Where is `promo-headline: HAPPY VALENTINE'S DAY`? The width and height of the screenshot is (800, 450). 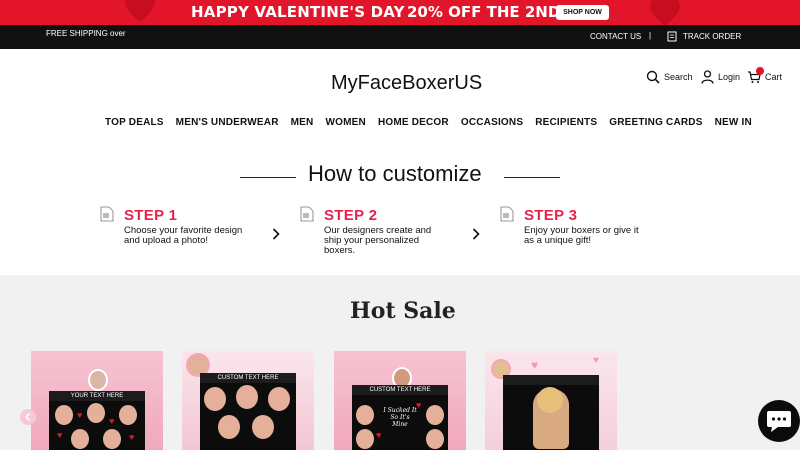 promo-headline: HAPPY VALENTINE'S DAY is located at coordinates (298, 12).